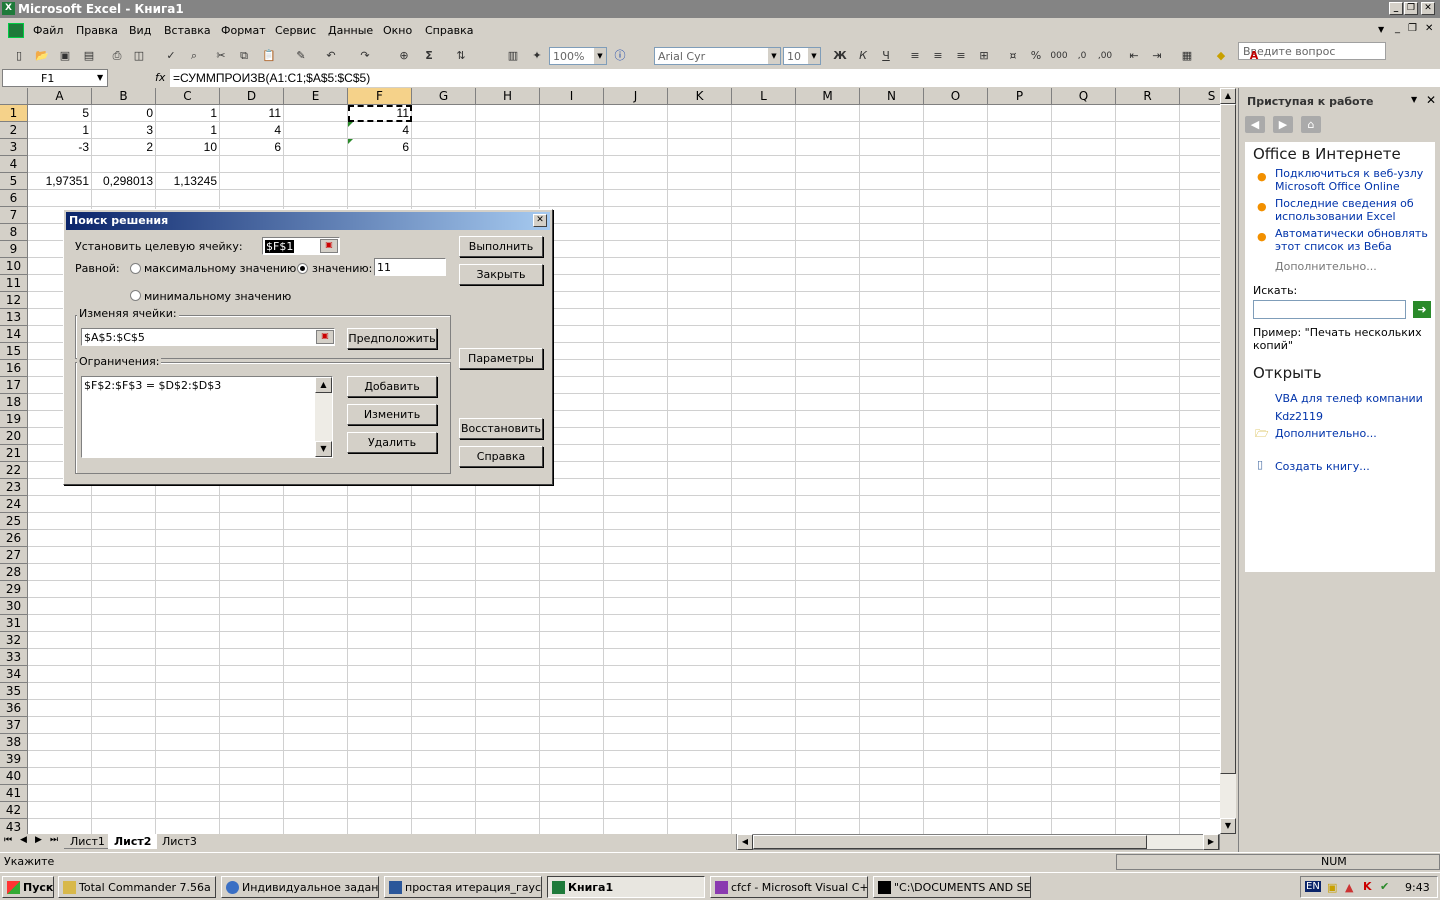  I want to click on sort-icon: ⇅, so click(461, 56).